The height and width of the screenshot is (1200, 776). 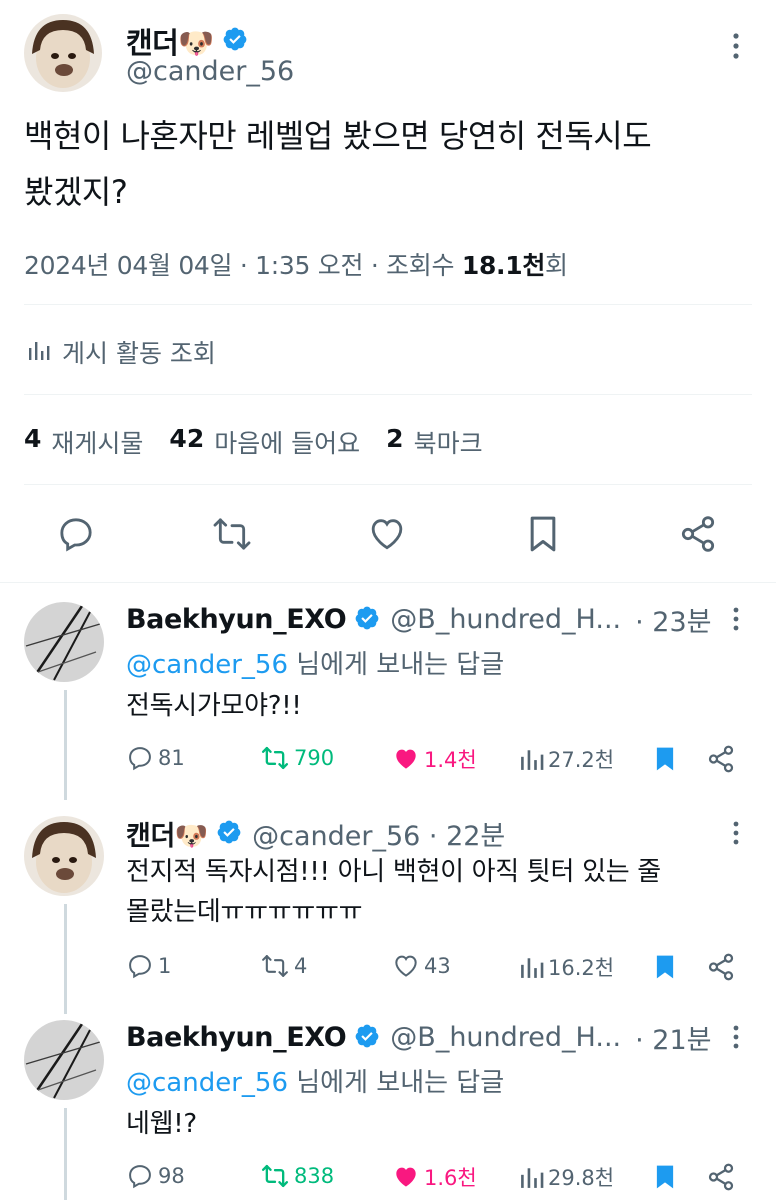 What do you see at coordinates (394, 164) in the screenshot?
I see `main-tweet-text: 백현이 나혼자만 레벨업 봤으면 당연히 전독시도 봤겠지?` at bounding box center [394, 164].